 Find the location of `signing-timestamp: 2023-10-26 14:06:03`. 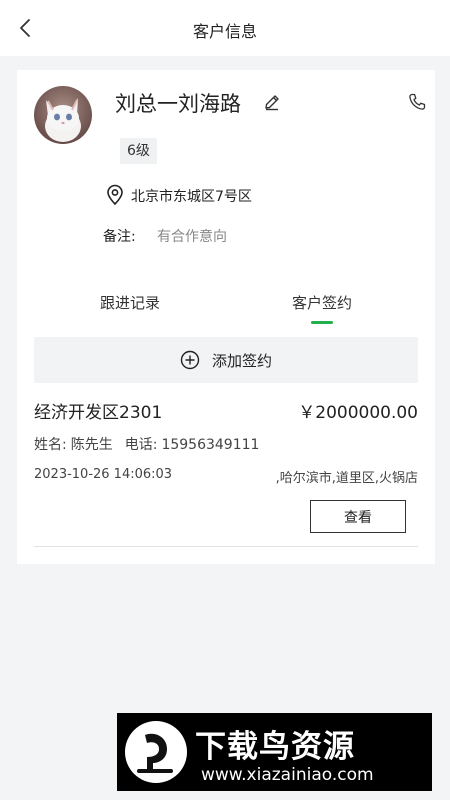

signing-timestamp: 2023-10-26 14:06:03 is located at coordinates (103, 474).